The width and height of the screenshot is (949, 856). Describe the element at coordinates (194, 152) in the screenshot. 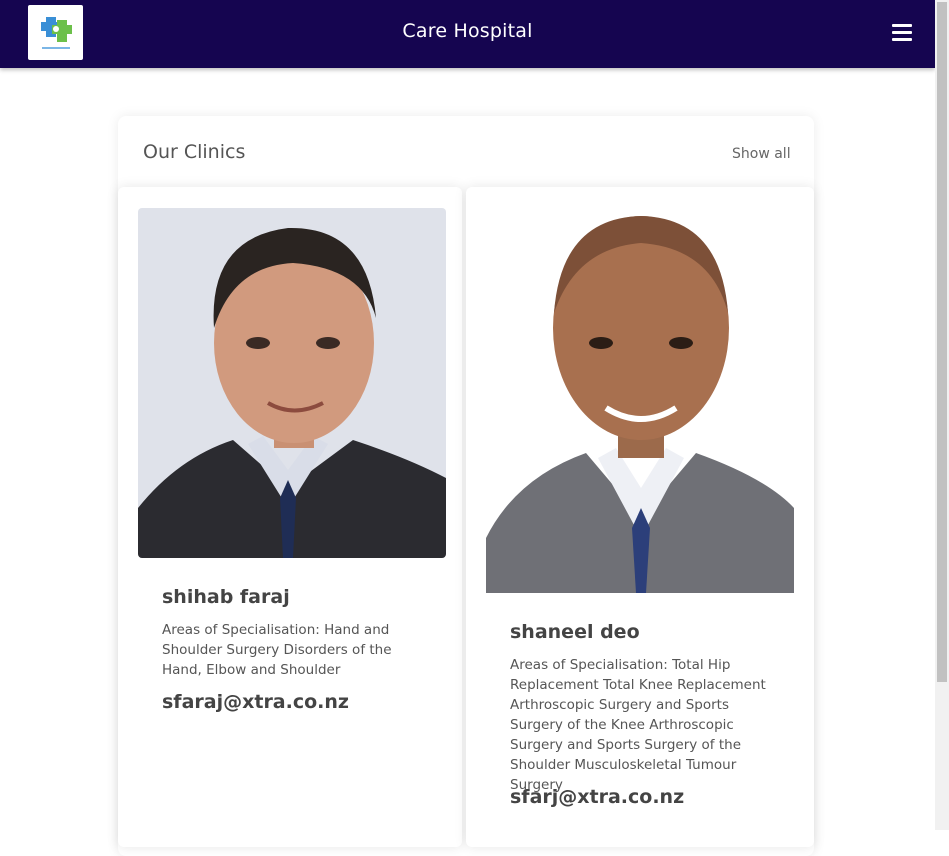

I see `section-title: Our Clinics` at that location.